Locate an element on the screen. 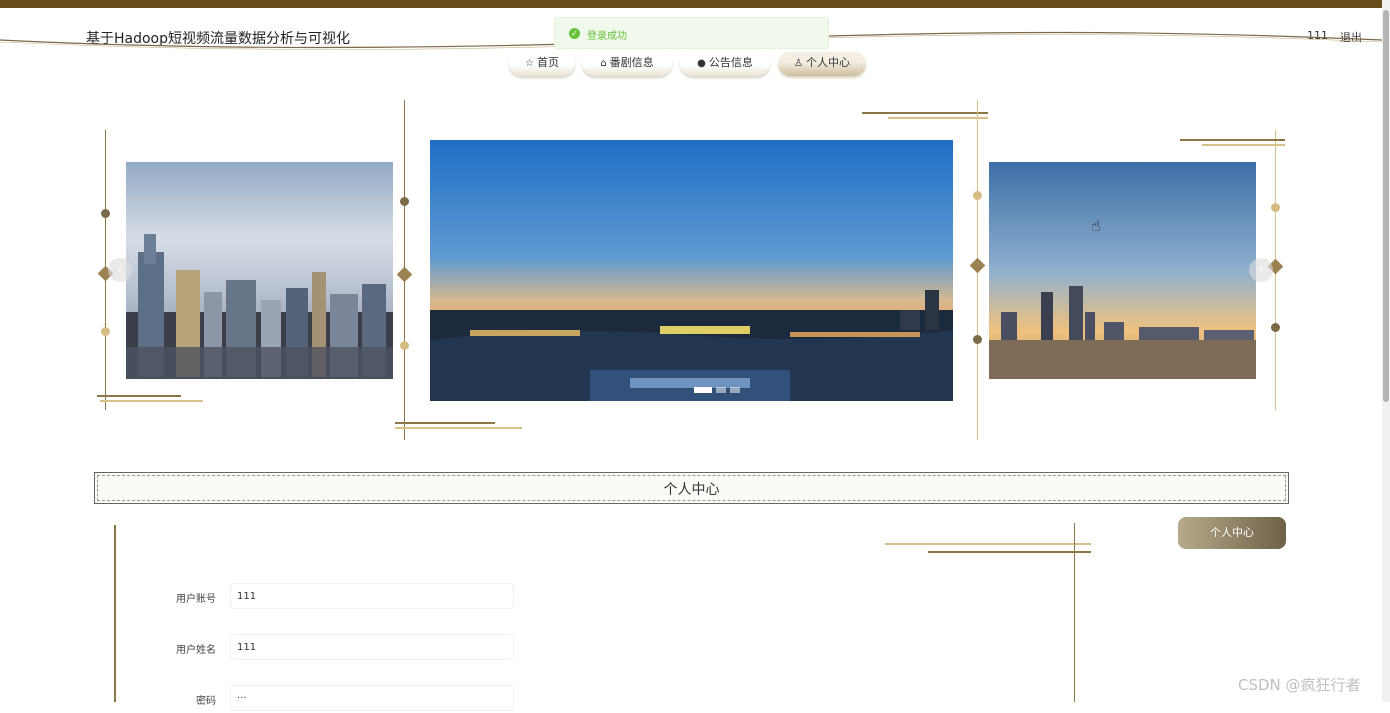  user-icon: ♙ is located at coordinates (798, 63).